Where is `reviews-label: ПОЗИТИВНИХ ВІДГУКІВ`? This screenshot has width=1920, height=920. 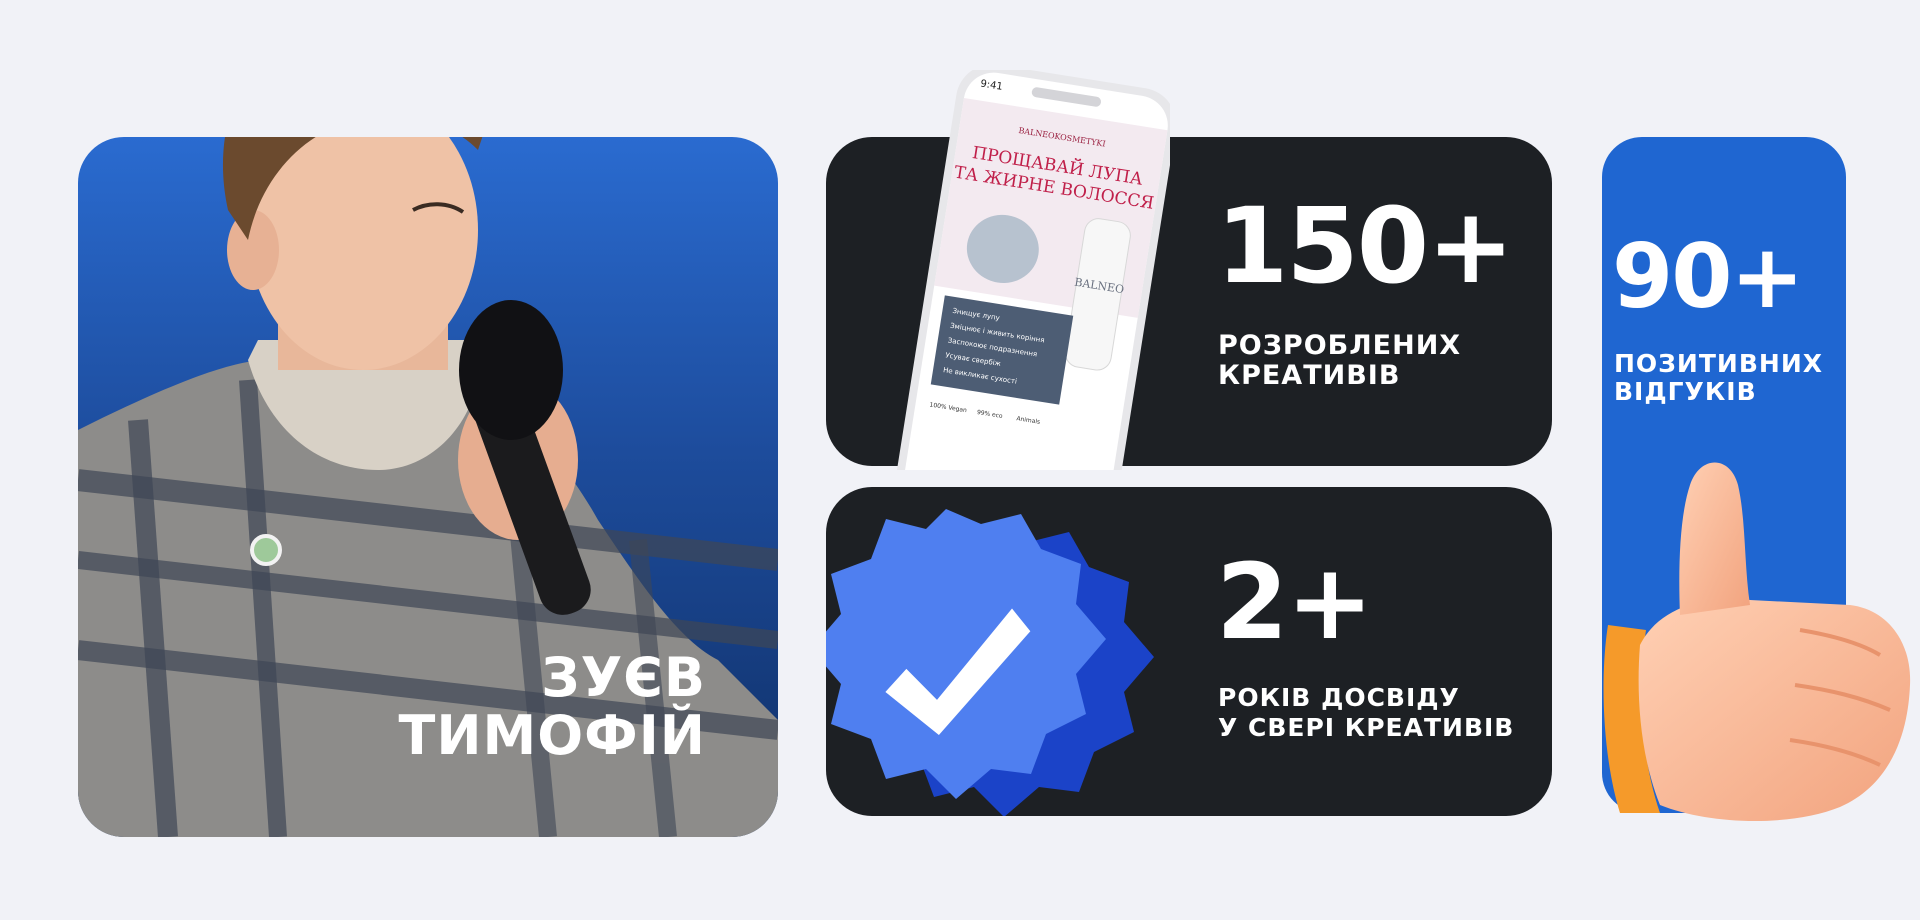 reviews-label: ПОЗИТИВНИХ ВІДГУКІВ is located at coordinates (1718, 378).